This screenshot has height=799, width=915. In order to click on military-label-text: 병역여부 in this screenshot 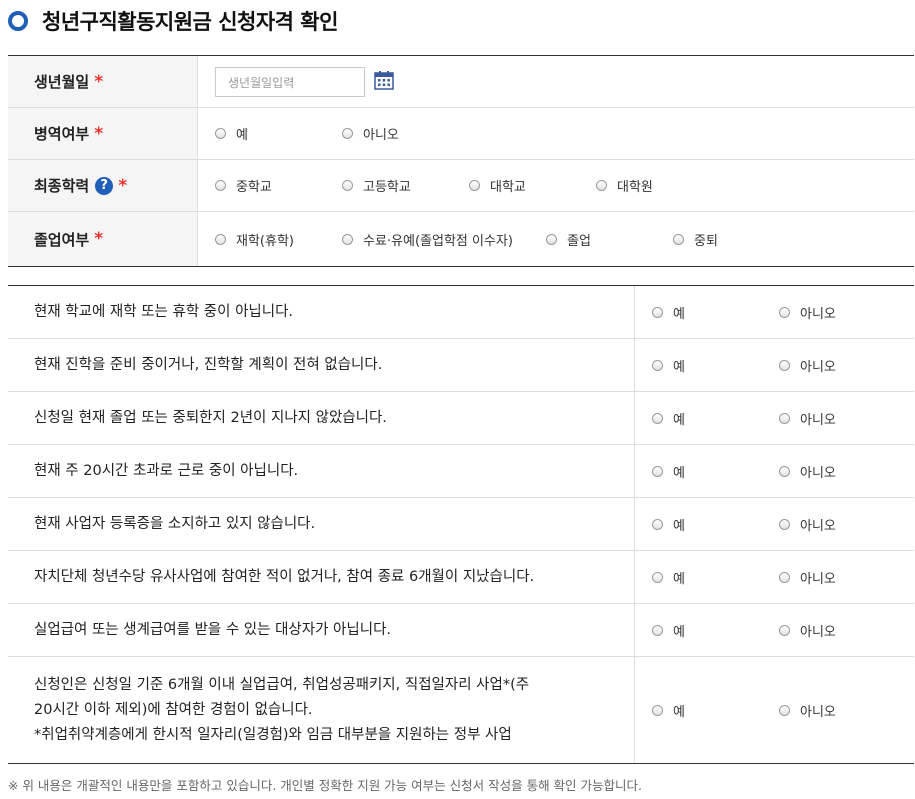, I will do `click(62, 134)`.